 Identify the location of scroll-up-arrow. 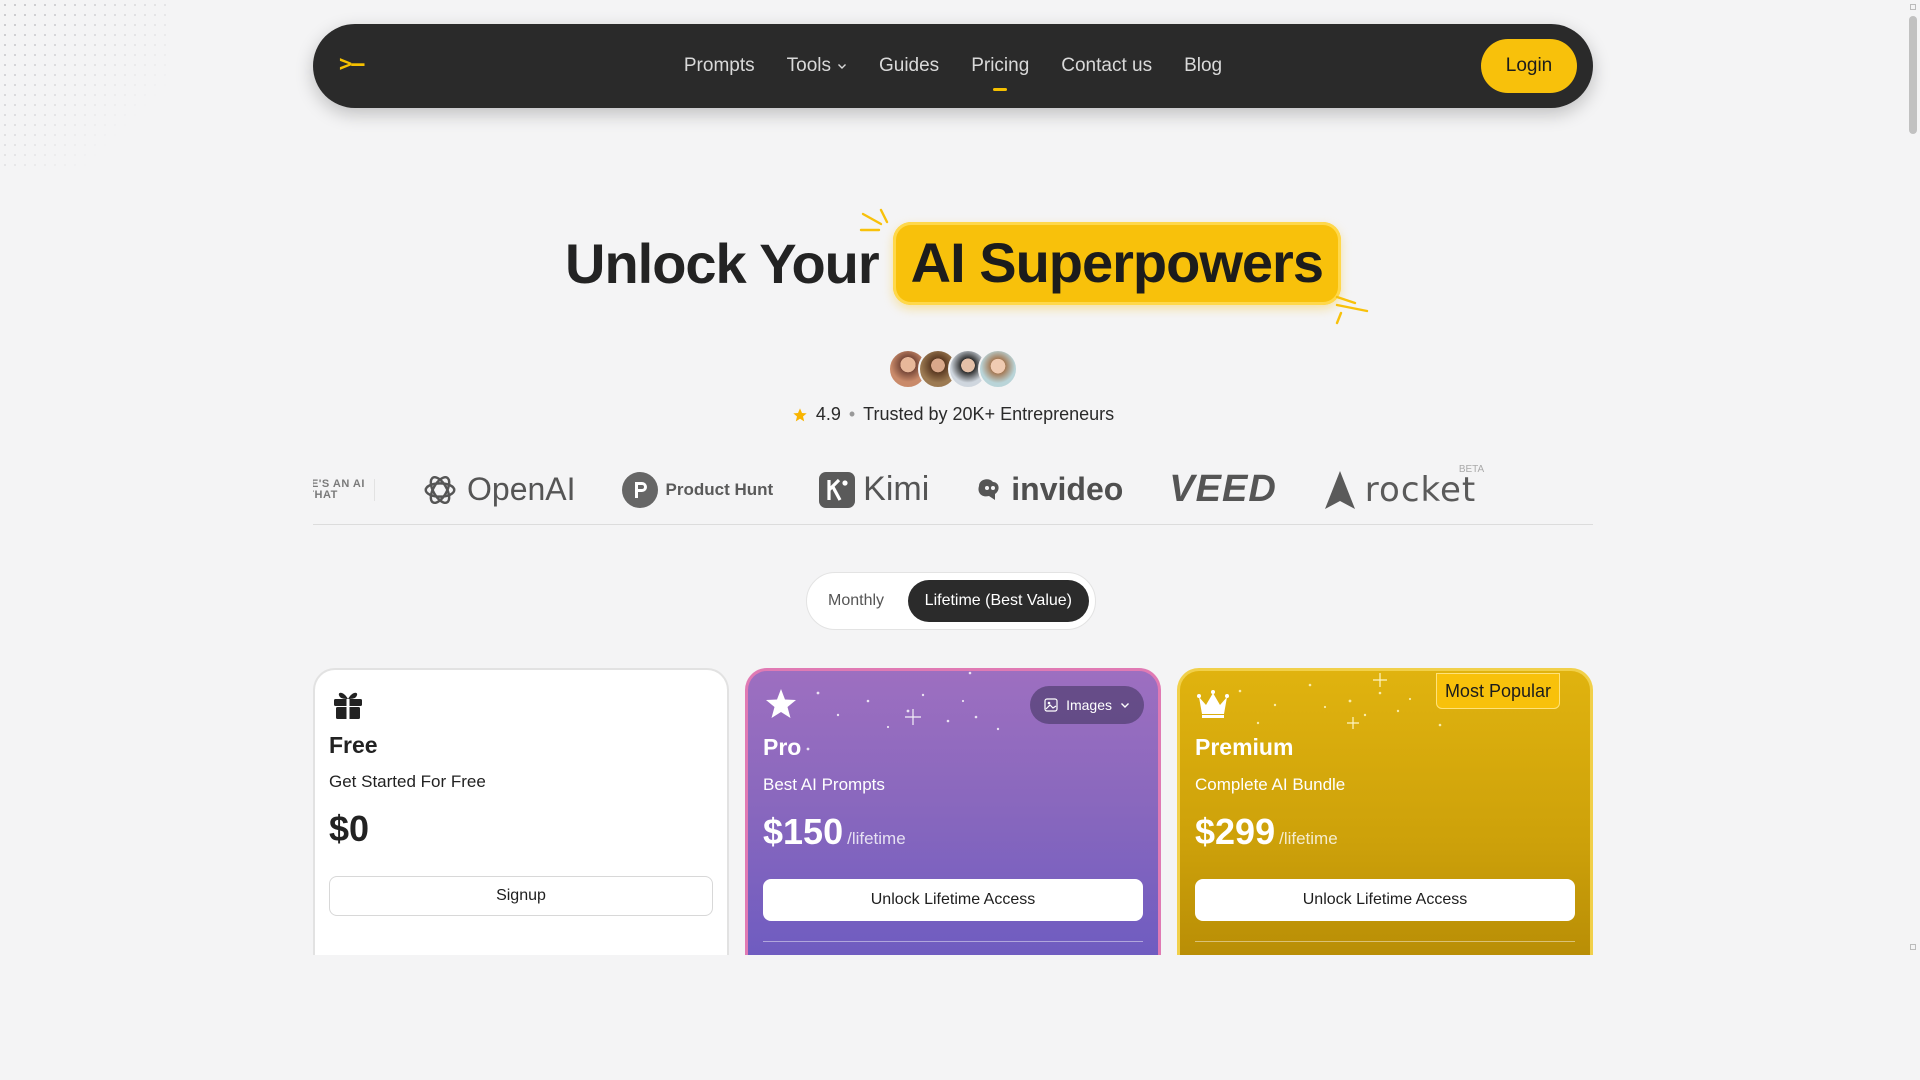
(1913, 7).